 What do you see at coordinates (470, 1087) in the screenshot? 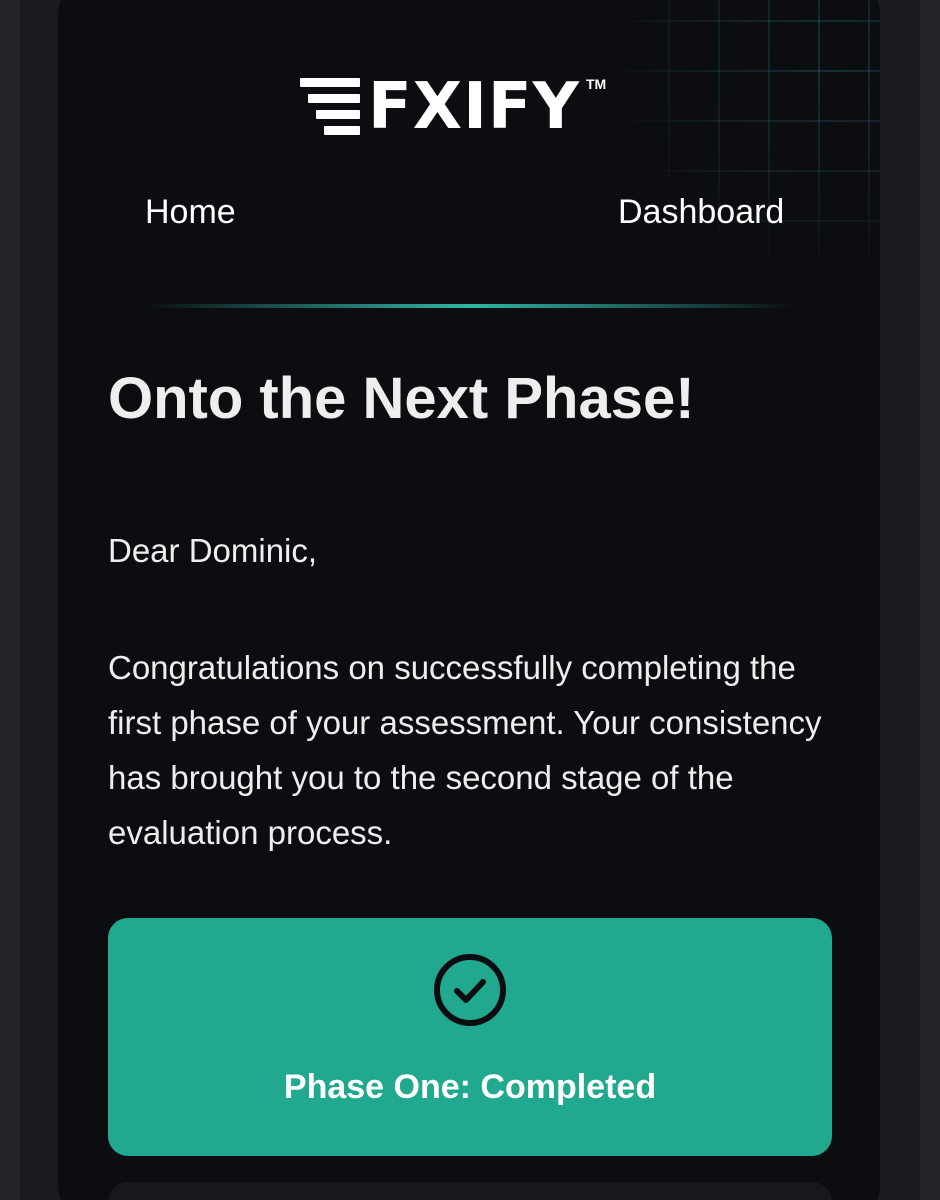
I see `phase-status-label: Phase One: Completed` at bounding box center [470, 1087].